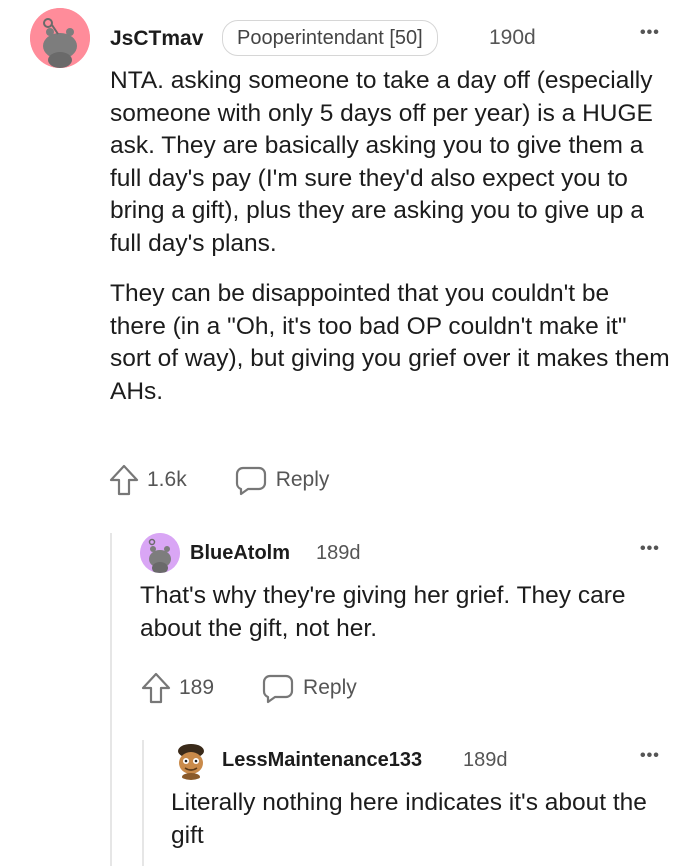 The image size is (700, 866). What do you see at coordinates (197, 687) in the screenshot?
I see `vote-count: 189` at bounding box center [197, 687].